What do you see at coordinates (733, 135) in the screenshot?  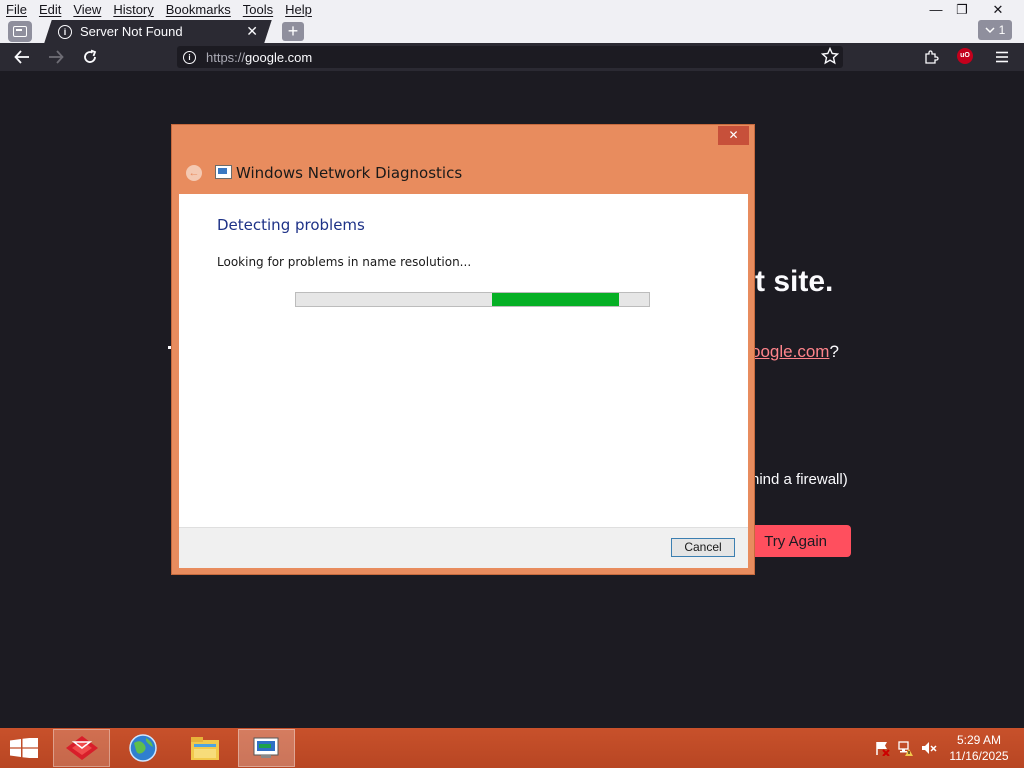 I see `dialog-close-button: ✕` at bounding box center [733, 135].